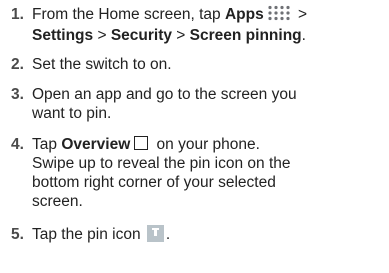 This screenshot has width=389, height=273. Describe the element at coordinates (141, 143) in the screenshot. I see `overview-icon` at that location.